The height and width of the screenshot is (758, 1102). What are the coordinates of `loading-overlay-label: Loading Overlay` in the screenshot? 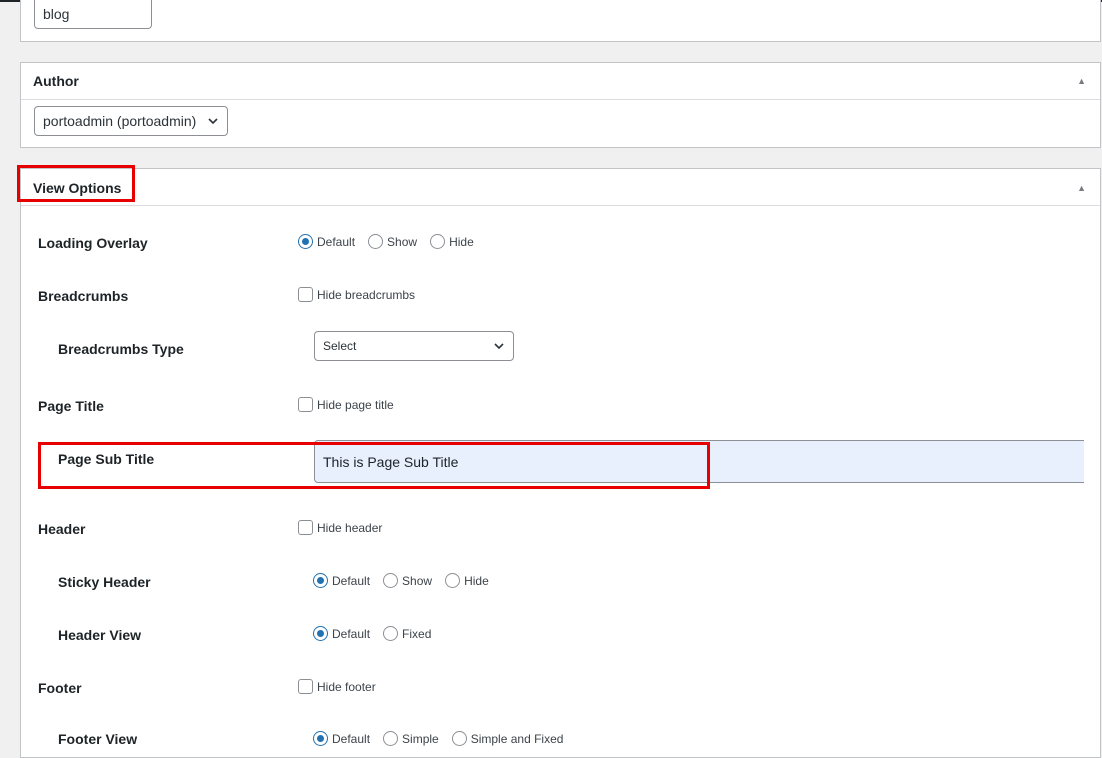 It's located at (93, 243).